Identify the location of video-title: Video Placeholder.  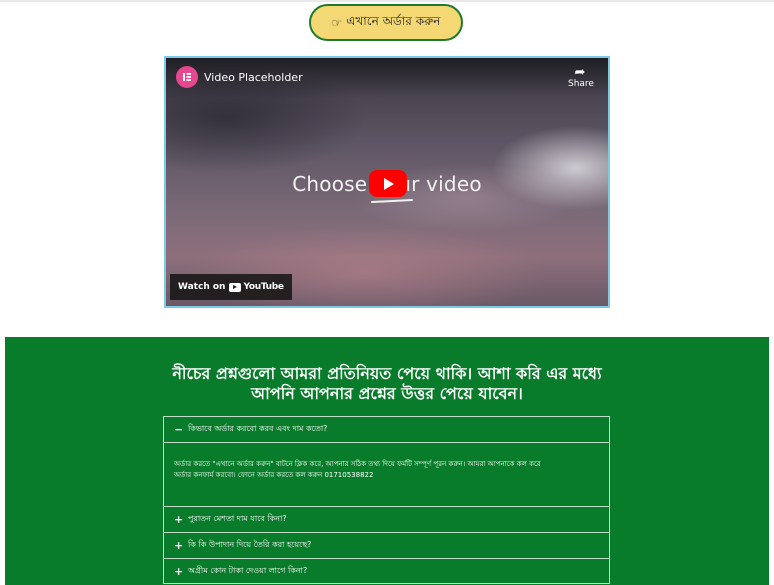
(253, 77).